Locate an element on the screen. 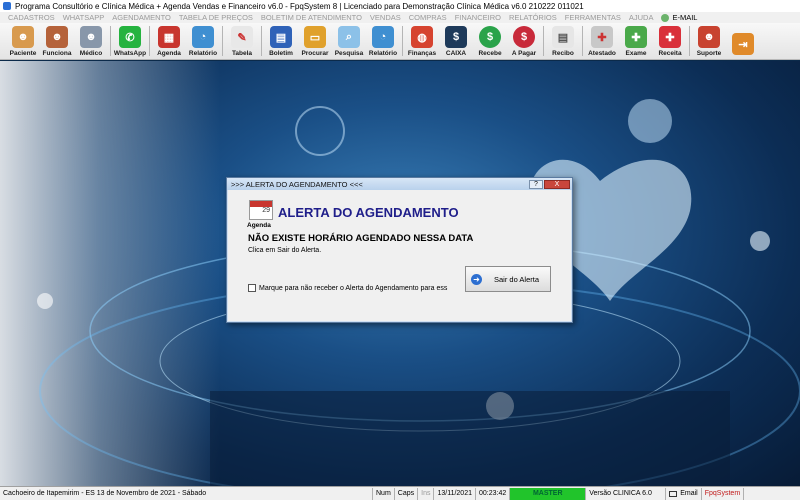  apagar-label: A Pagar is located at coordinates (524, 53).